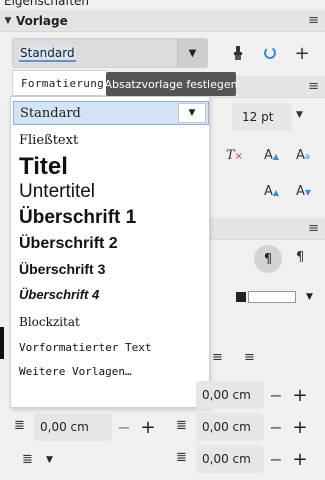 This screenshot has height=480, width=325. What do you see at coordinates (234, 155) in the screenshot?
I see `clear-formatting-icon: T×` at bounding box center [234, 155].